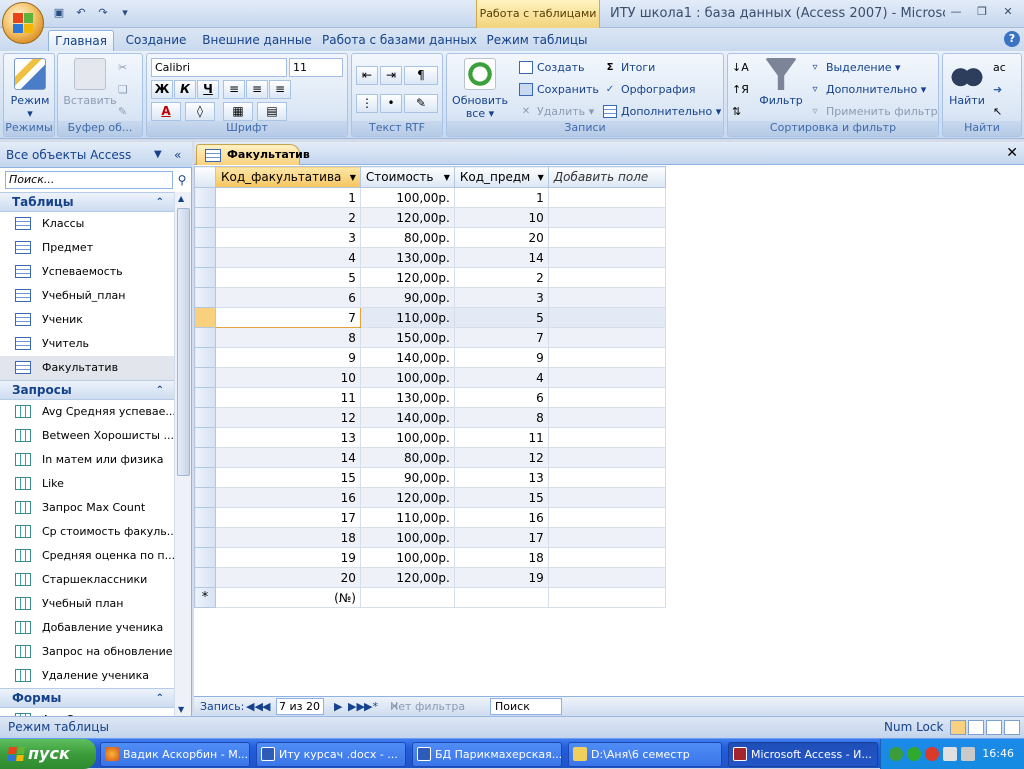 The image size is (1024, 769). Describe the element at coordinates (185, 89) in the screenshot. I see `italic-button: К` at that location.